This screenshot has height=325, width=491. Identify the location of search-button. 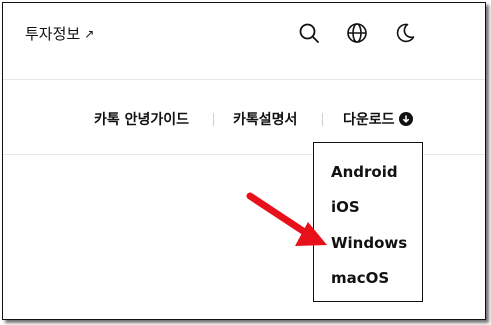
(309, 33).